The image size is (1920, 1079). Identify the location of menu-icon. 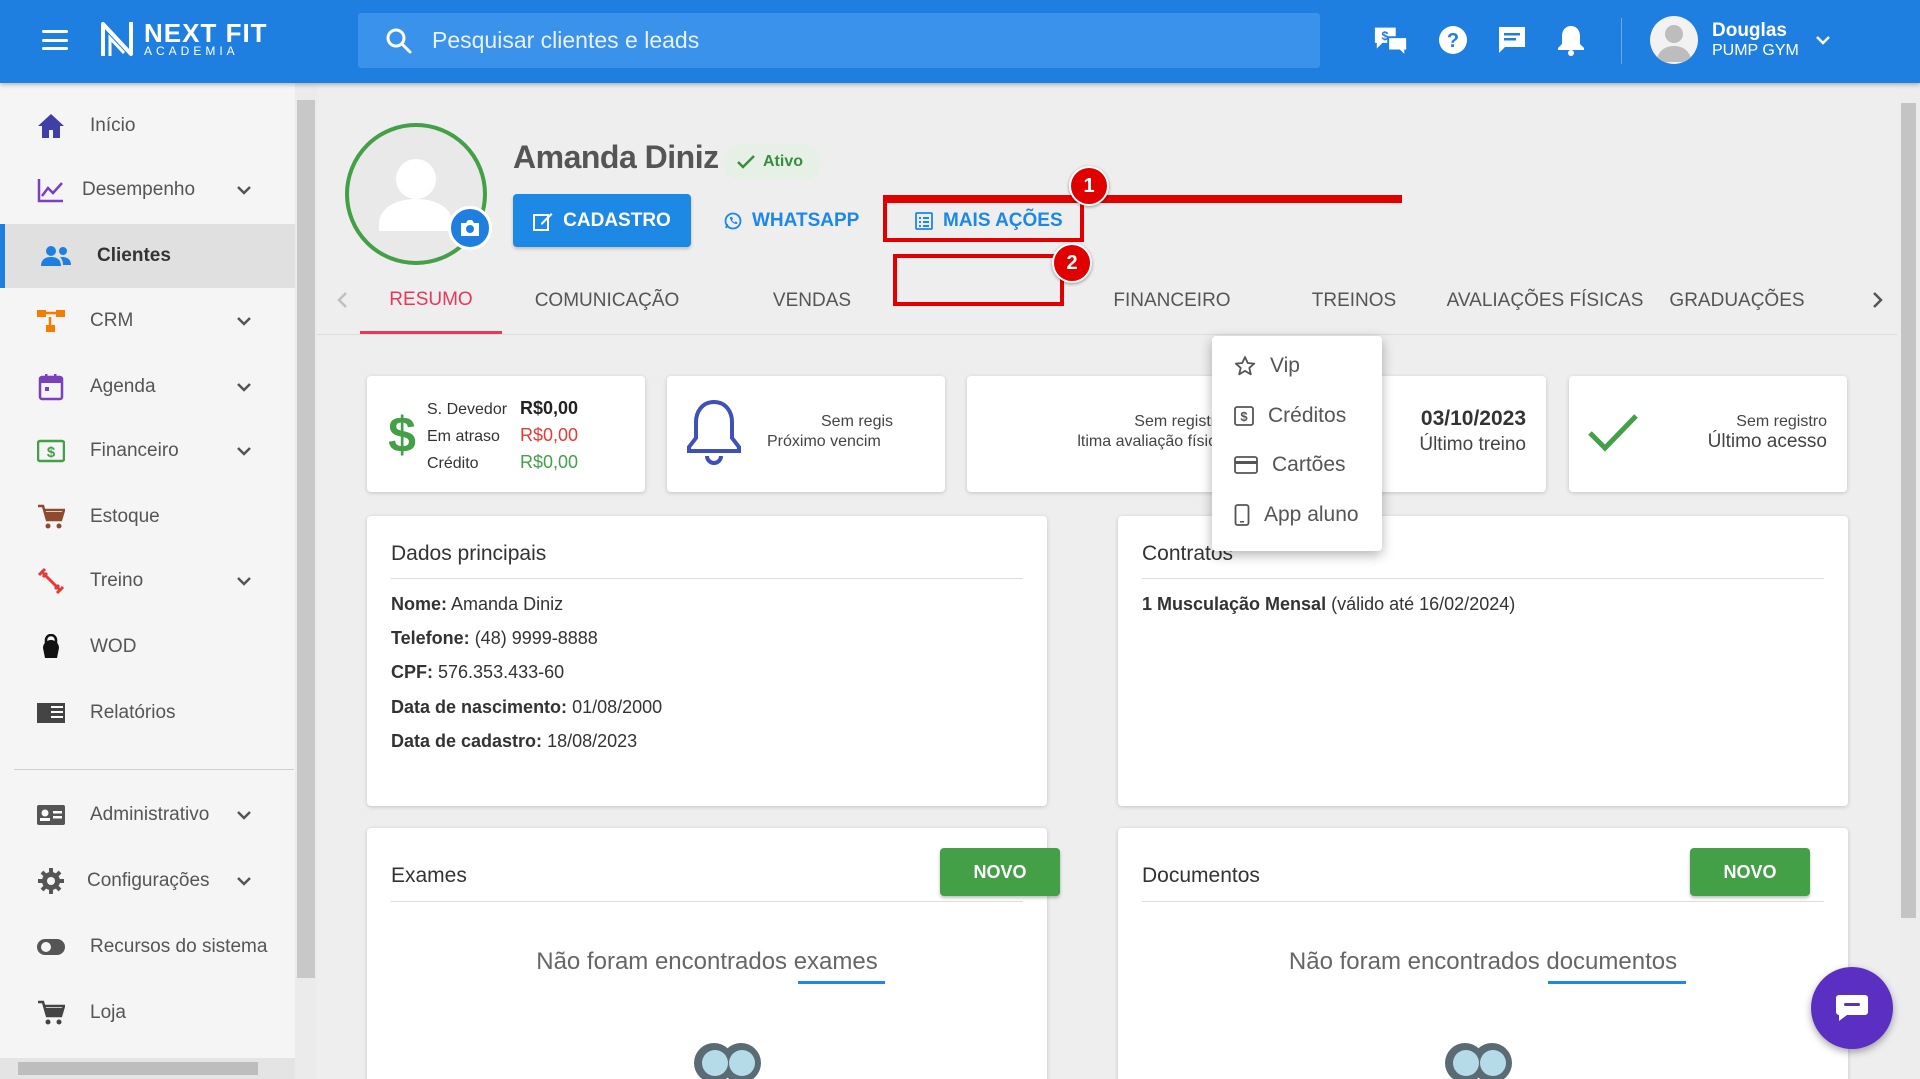
(55, 40).